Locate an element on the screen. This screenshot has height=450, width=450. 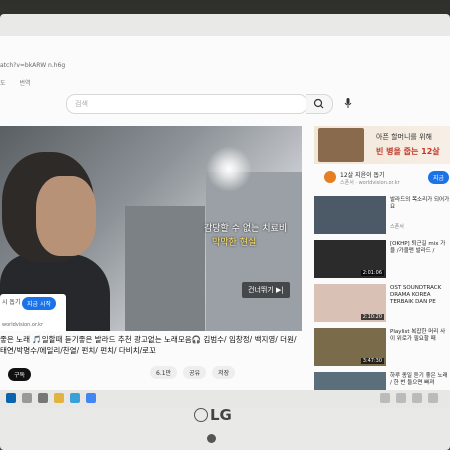
video-person-face is located at coordinates (66, 216).